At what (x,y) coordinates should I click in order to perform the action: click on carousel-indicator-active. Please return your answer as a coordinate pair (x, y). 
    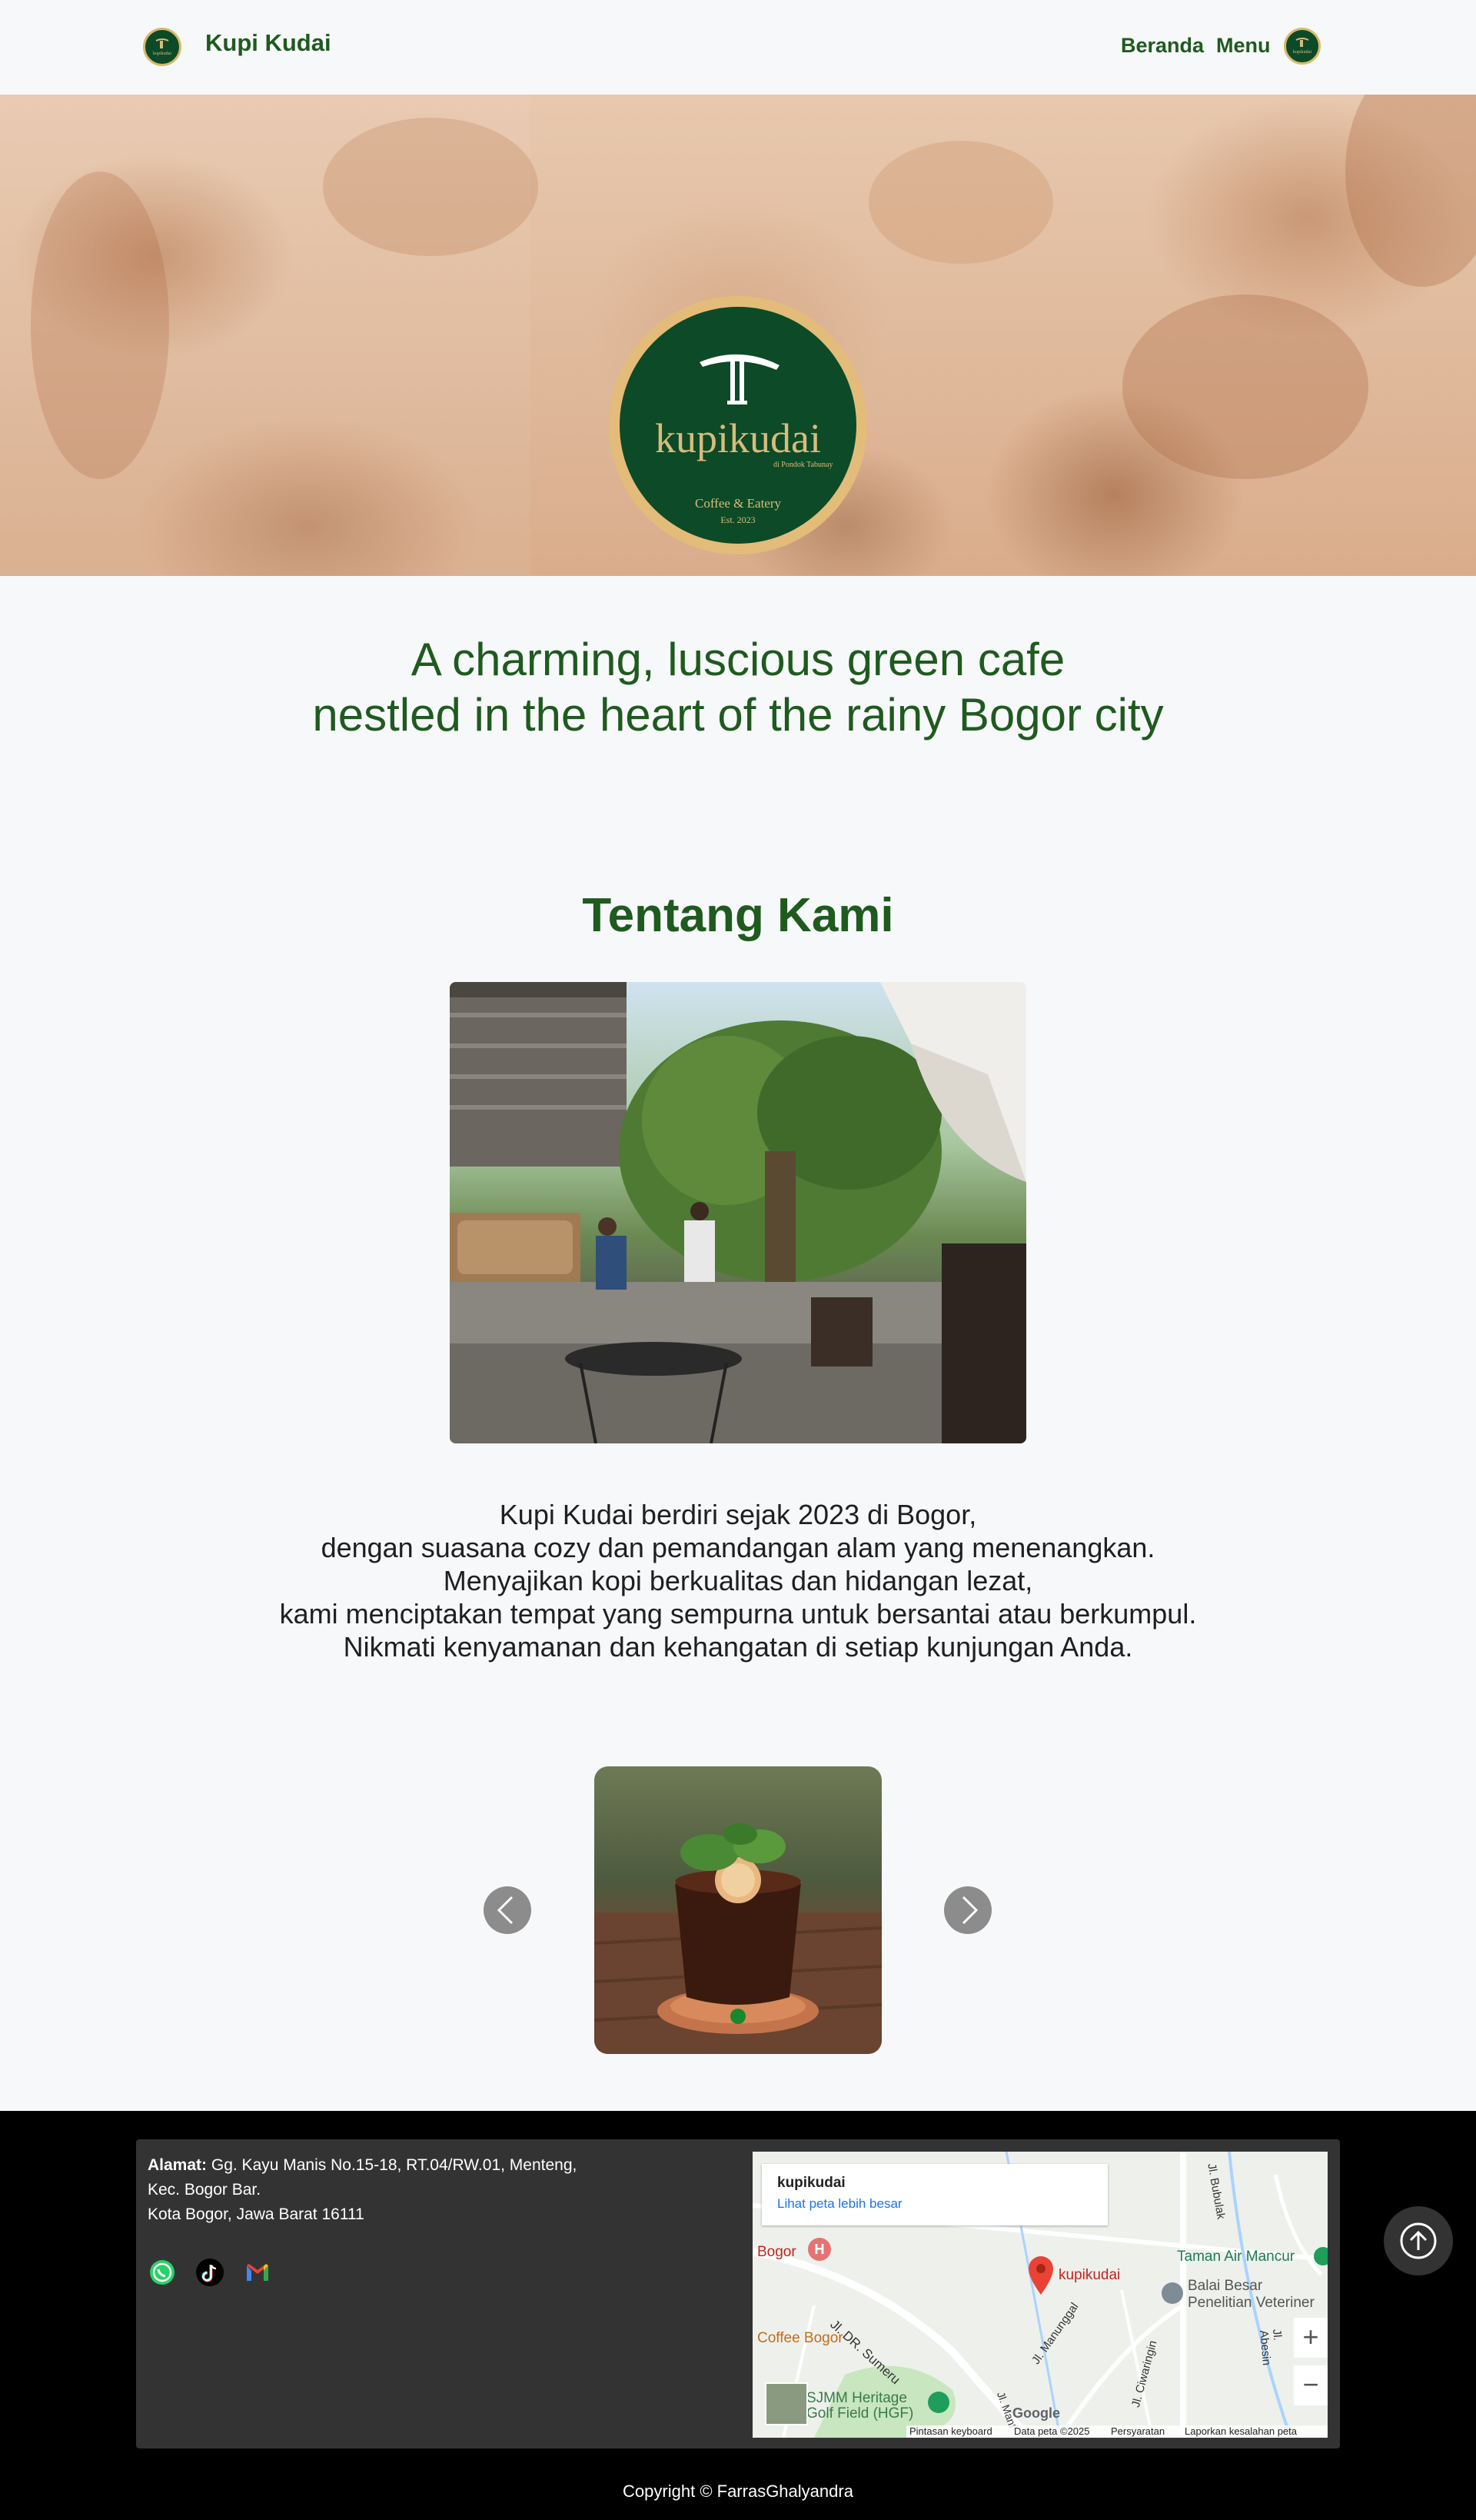
    Looking at the image, I should click on (738, 2016).